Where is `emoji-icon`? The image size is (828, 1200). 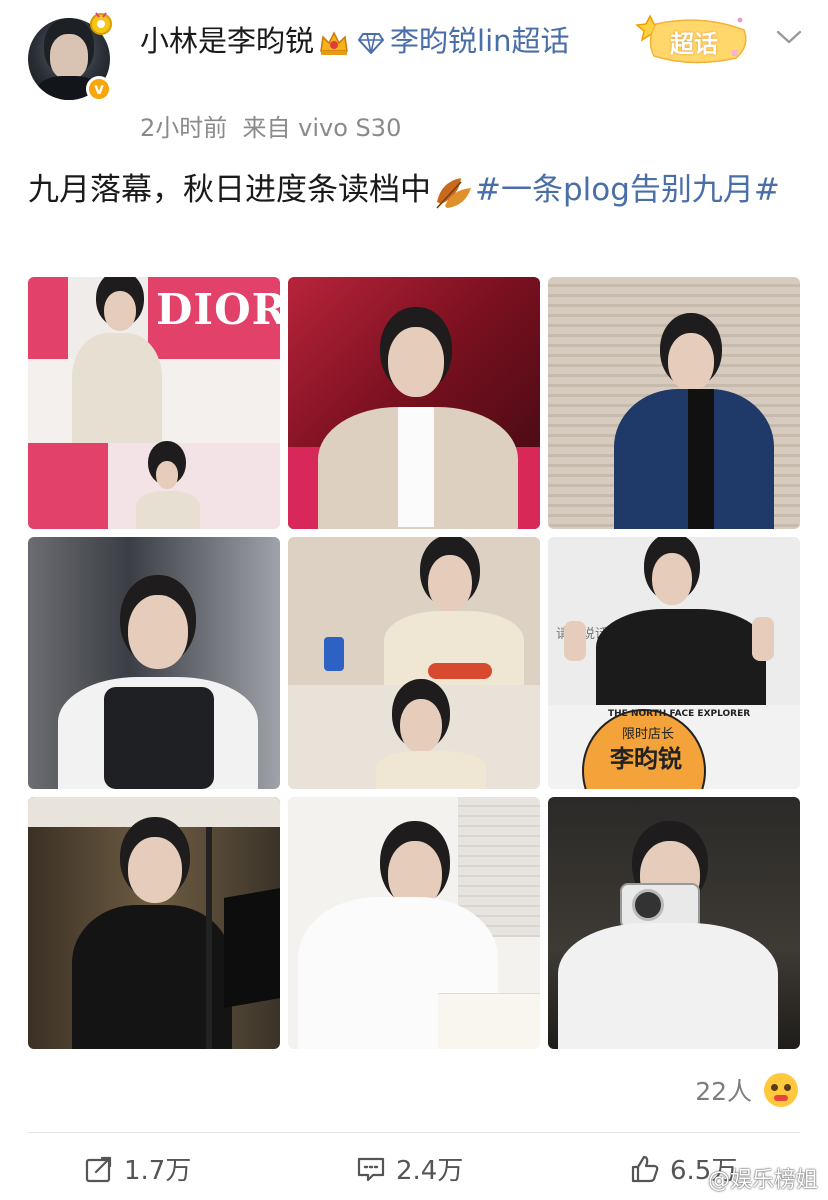
emoji-icon is located at coordinates (781, 1090).